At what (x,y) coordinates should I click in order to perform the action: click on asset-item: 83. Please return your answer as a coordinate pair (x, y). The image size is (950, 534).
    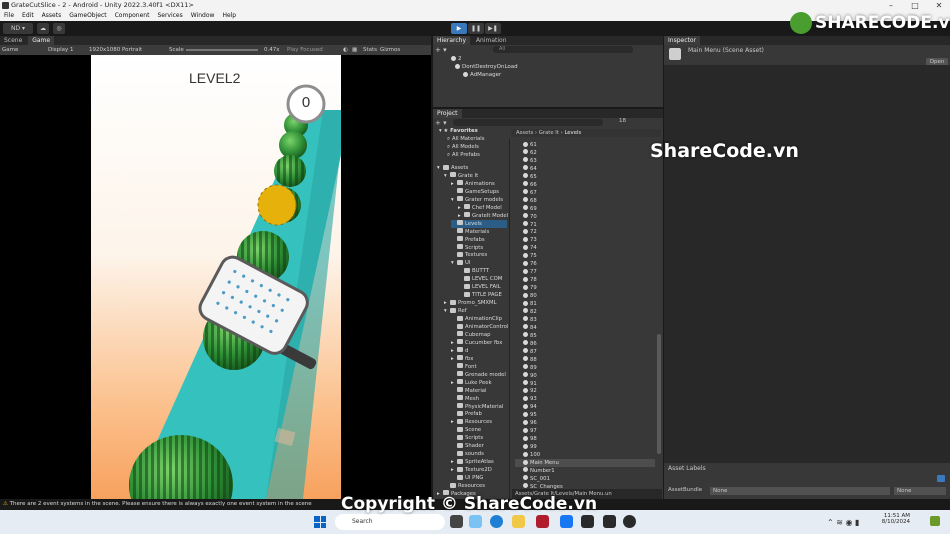
    Looking at the image, I should click on (530, 320).